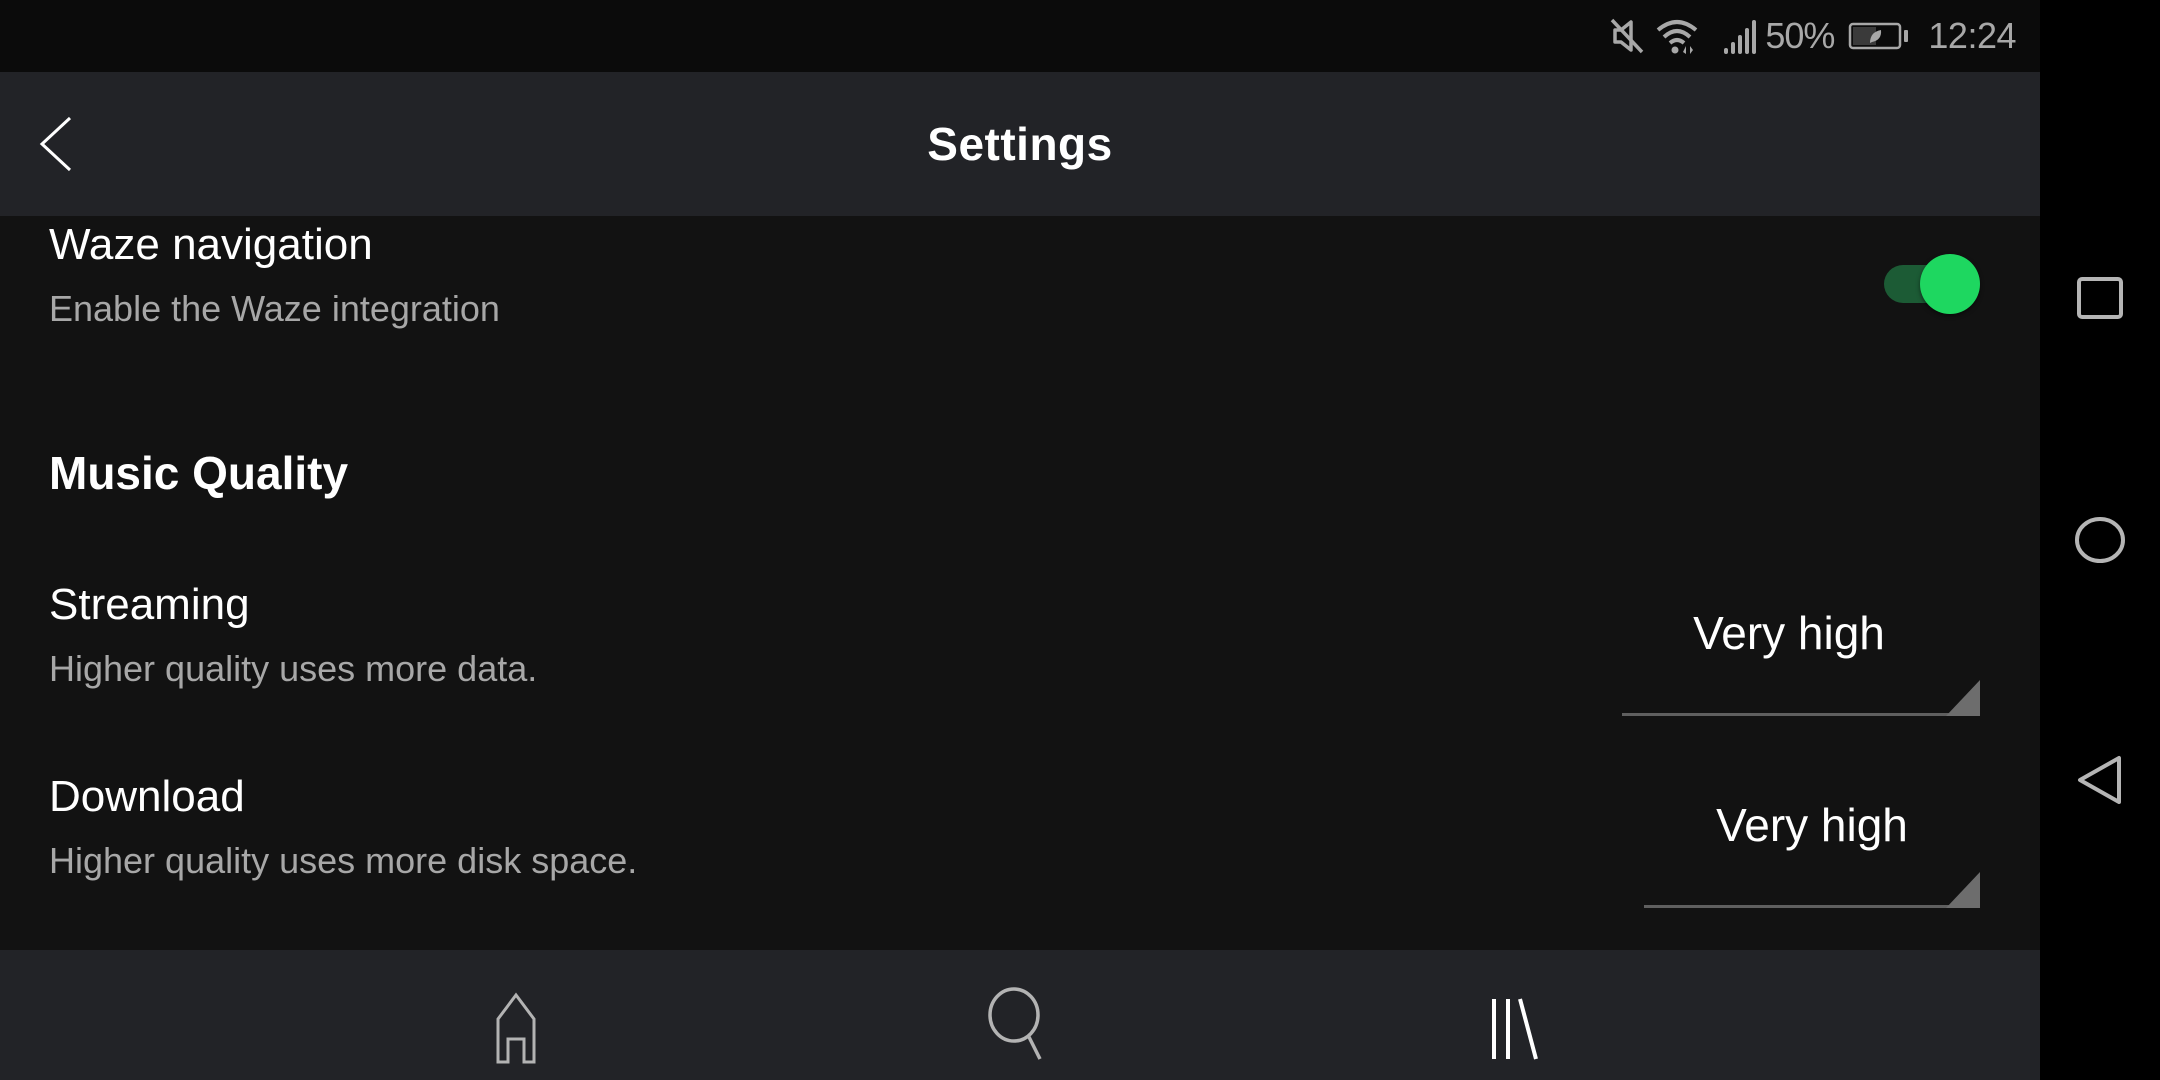  I want to click on recents-icon, so click(2100, 298).